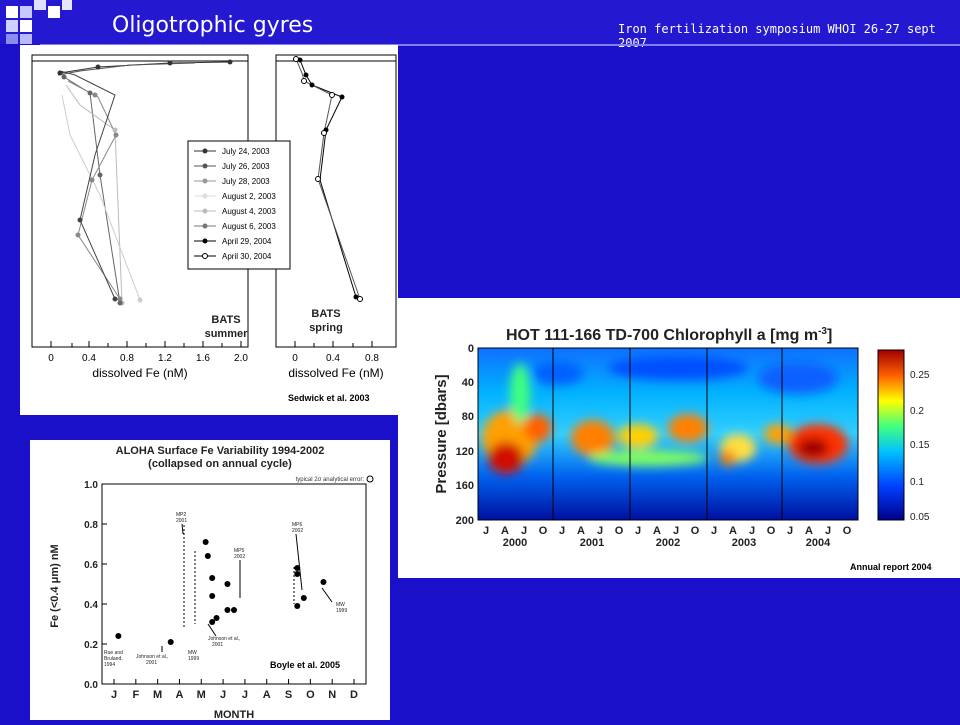 The height and width of the screenshot is (725, 960). Describe the element at coordinates (246, 151) in the screenshot. I see `legend-entry: July 24, 2003` at that location.